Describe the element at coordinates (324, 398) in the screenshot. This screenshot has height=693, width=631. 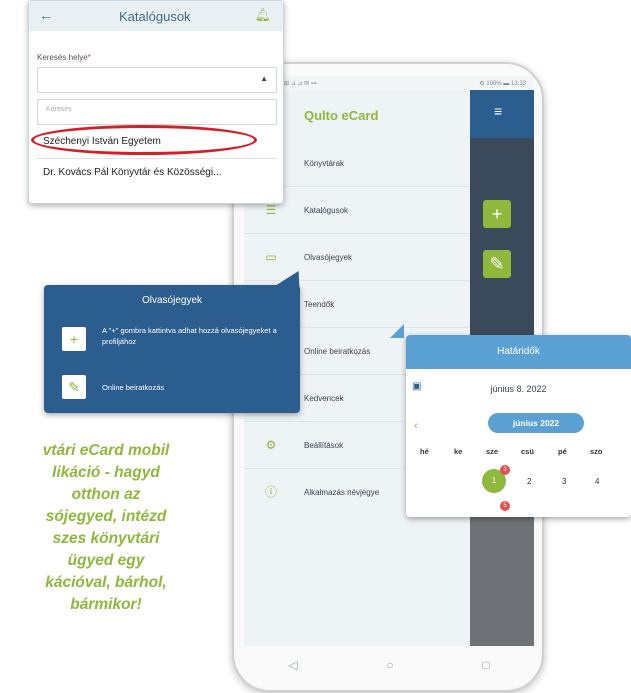
I see `drawer-item-label: Kedvencek` at that location.